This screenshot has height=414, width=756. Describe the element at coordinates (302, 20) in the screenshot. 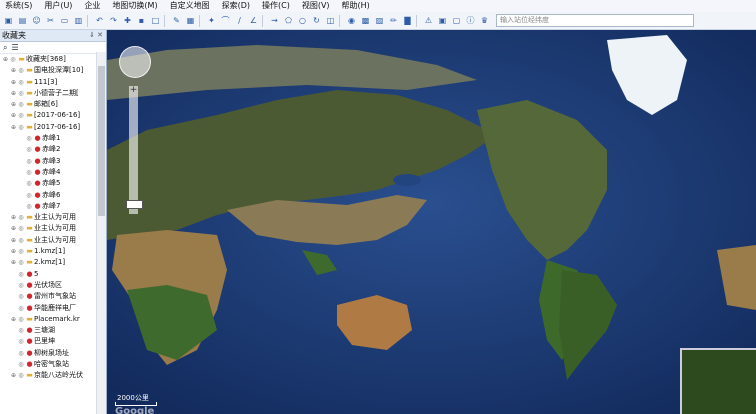

I see `circle-icon: ○` at that location.